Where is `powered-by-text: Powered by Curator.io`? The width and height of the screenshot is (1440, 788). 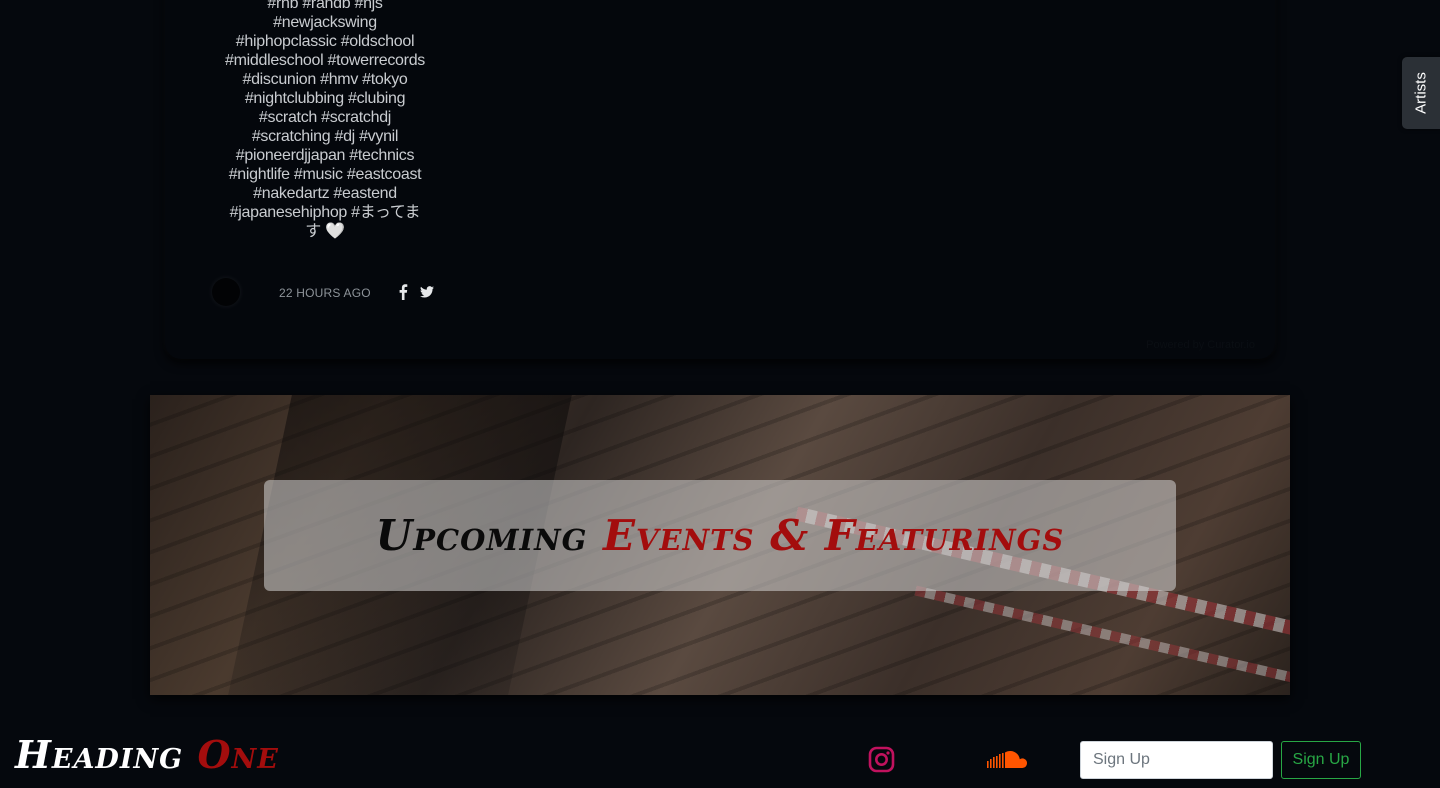
powered-by-text: Powered by Curator.io is located at coordinates (1200, 345).